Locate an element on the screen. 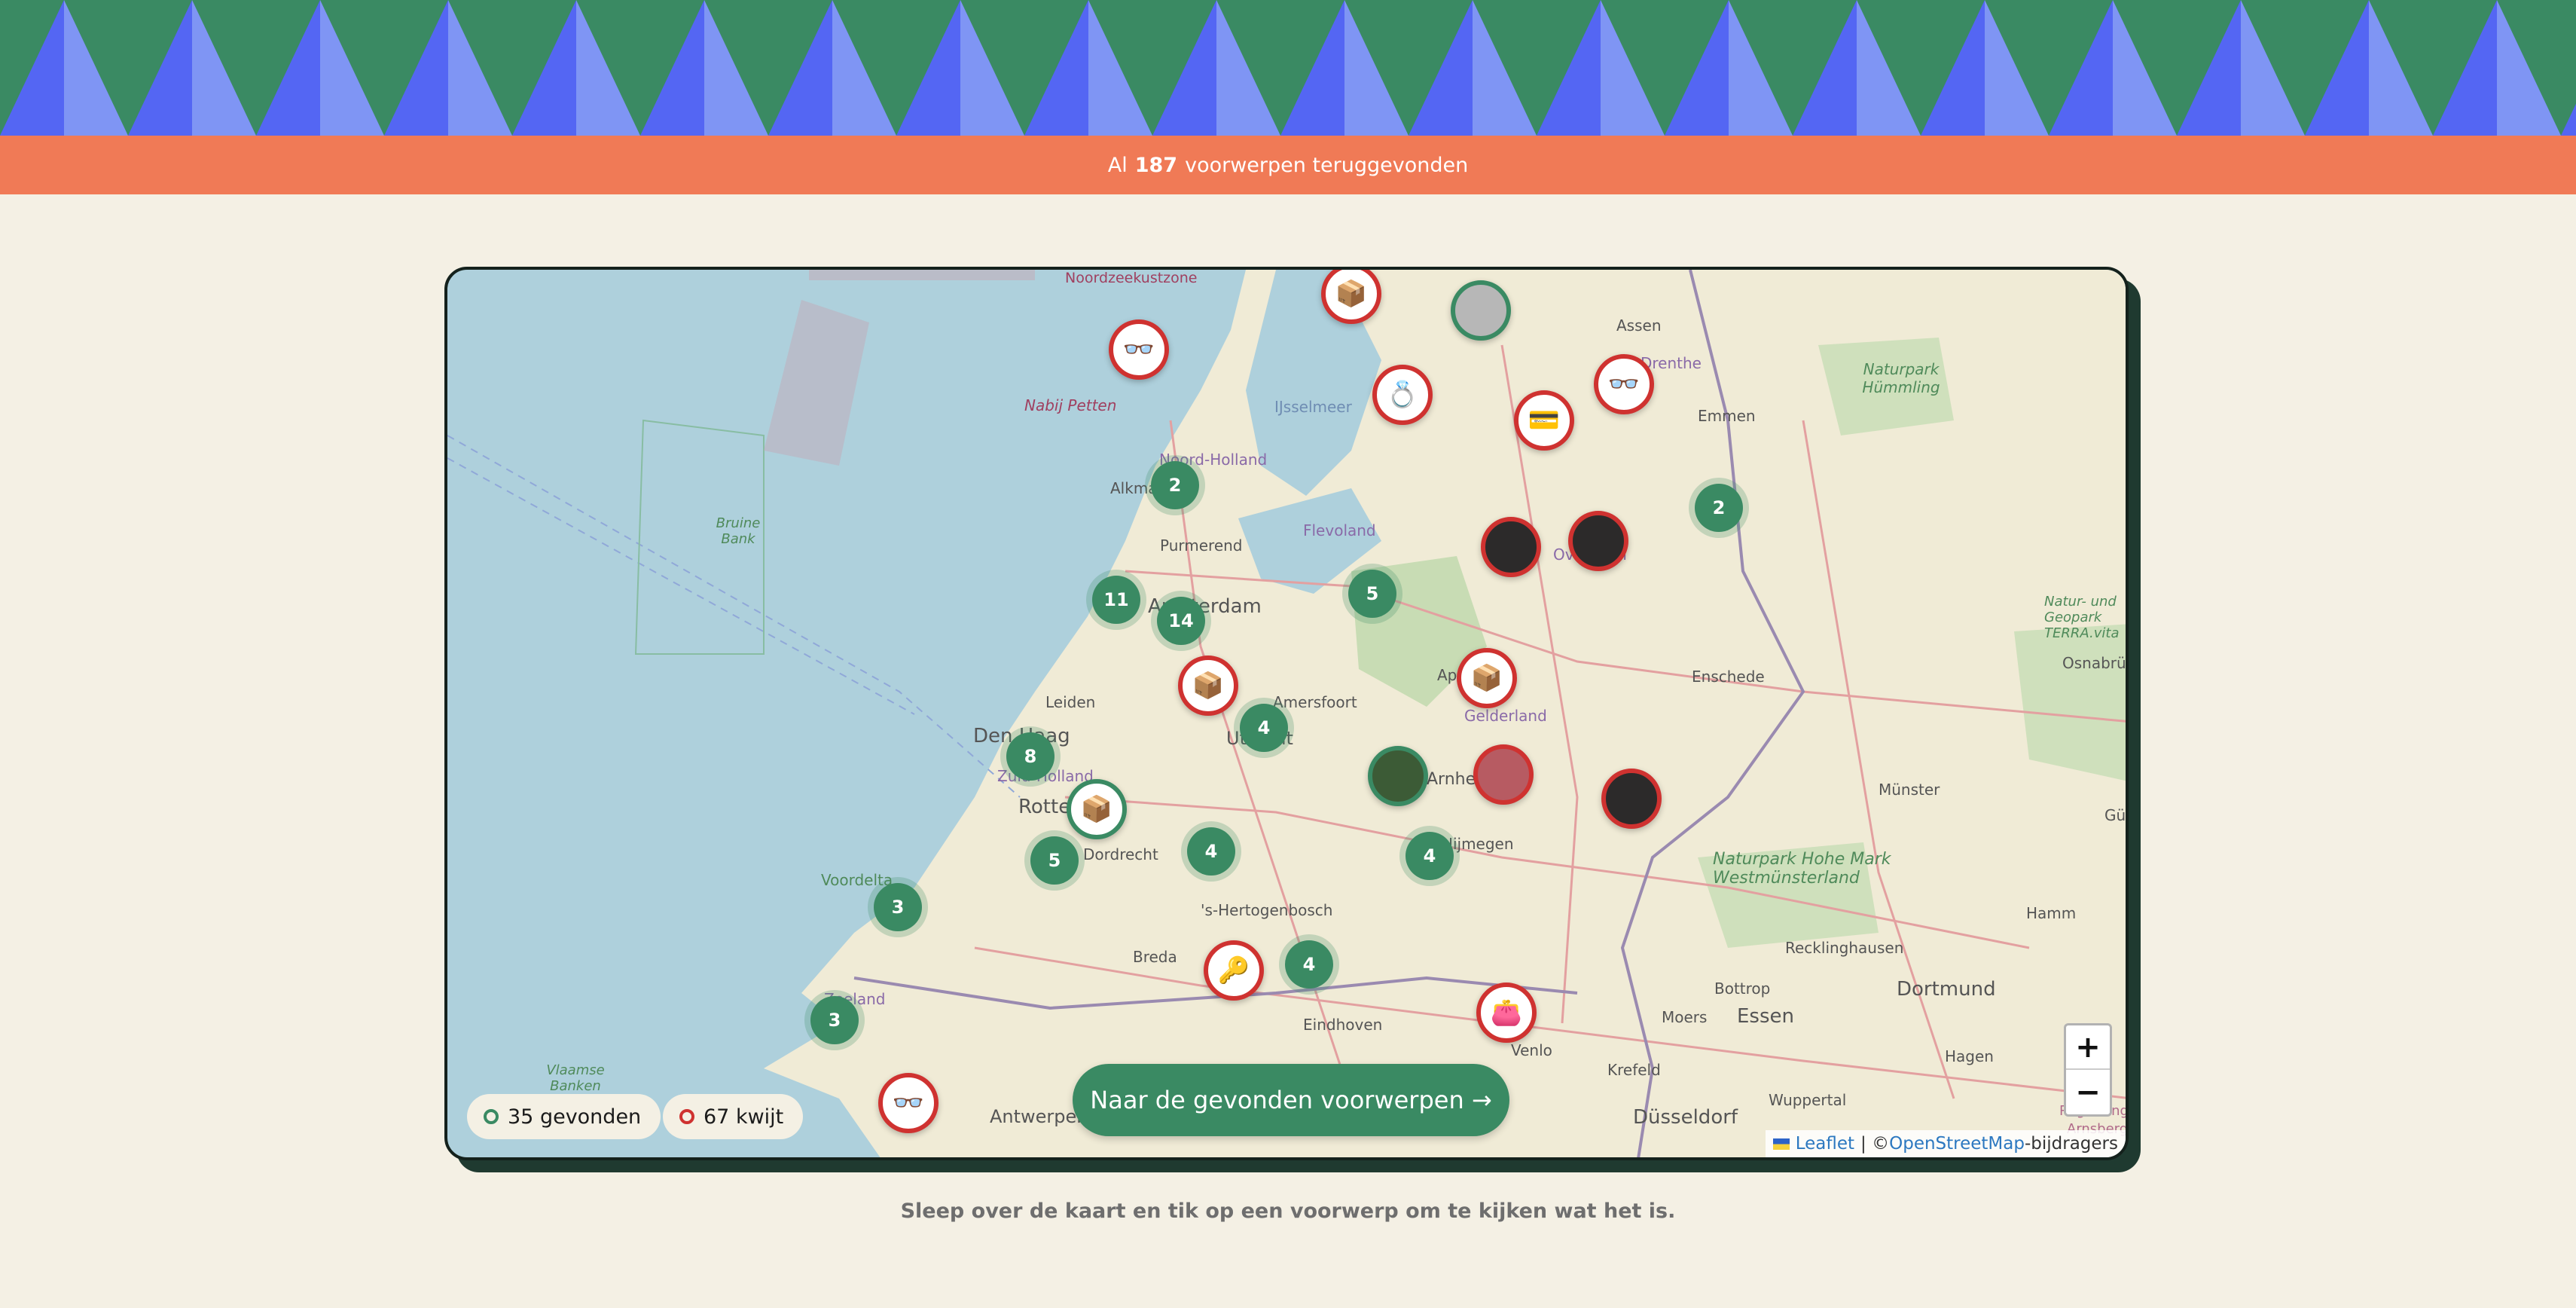  ring-icon: 💍 is located at coordinates (1403, 395).